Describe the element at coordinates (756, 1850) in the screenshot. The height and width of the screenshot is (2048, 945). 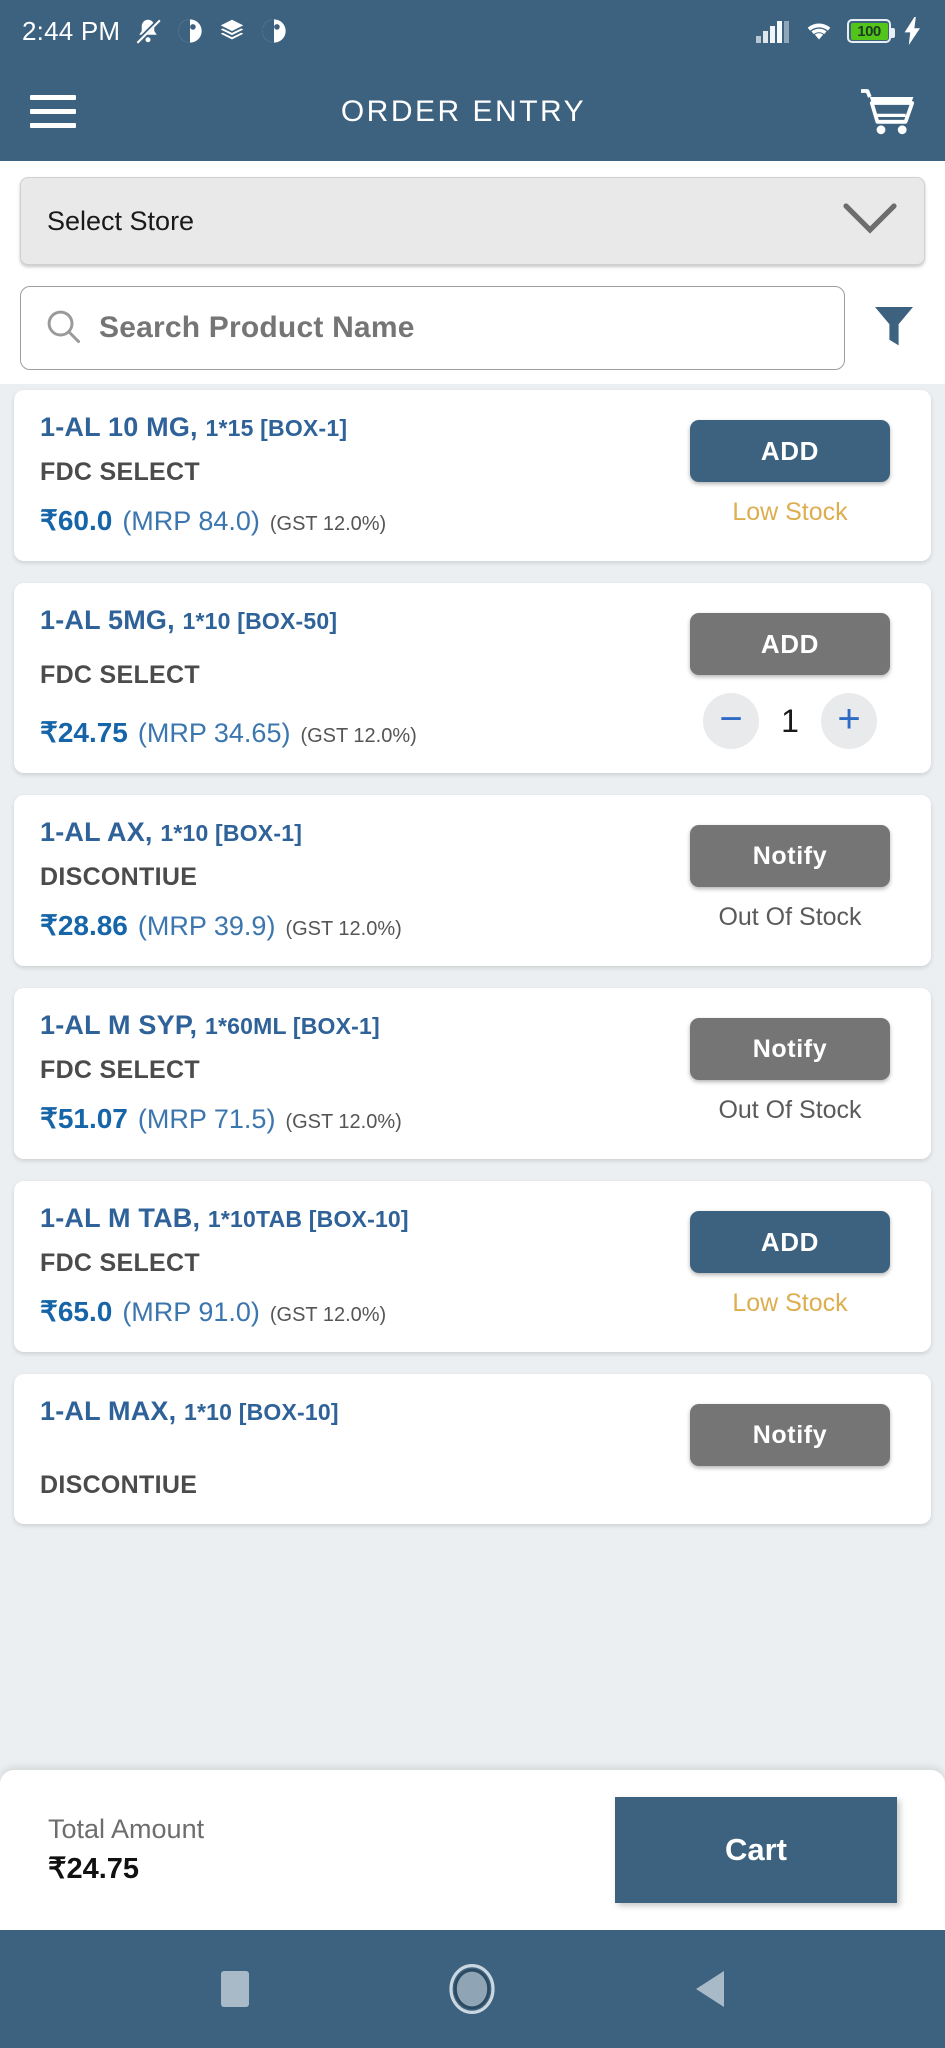
I see `cart-button: Cart` at that location.